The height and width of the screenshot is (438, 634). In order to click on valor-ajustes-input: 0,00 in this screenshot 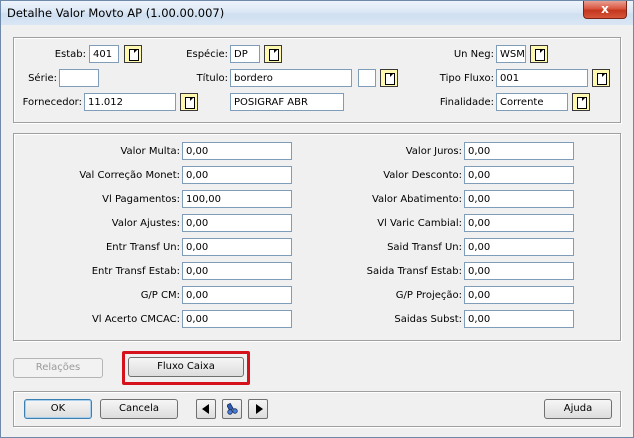, I will do `click(237, 223)`.